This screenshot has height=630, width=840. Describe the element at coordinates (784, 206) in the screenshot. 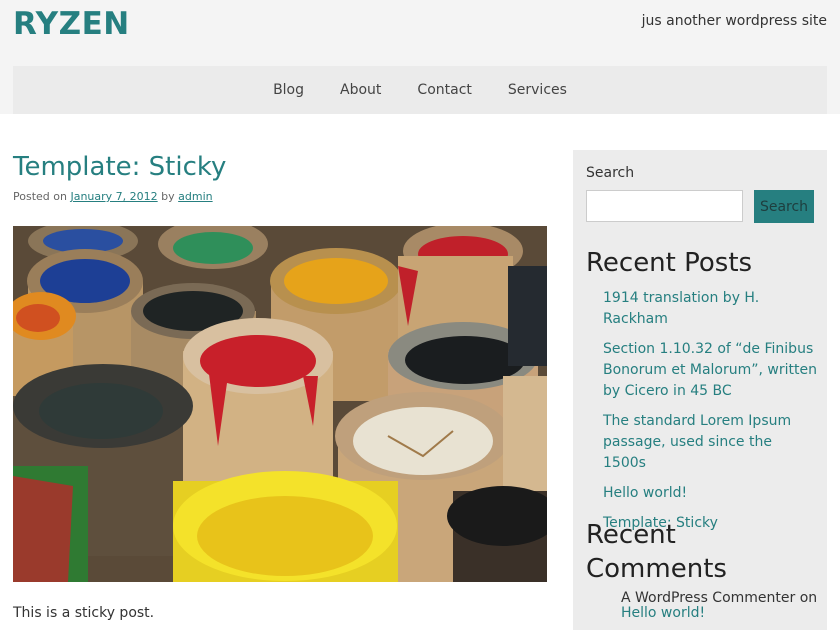

I see `search-button: Search` at that location.